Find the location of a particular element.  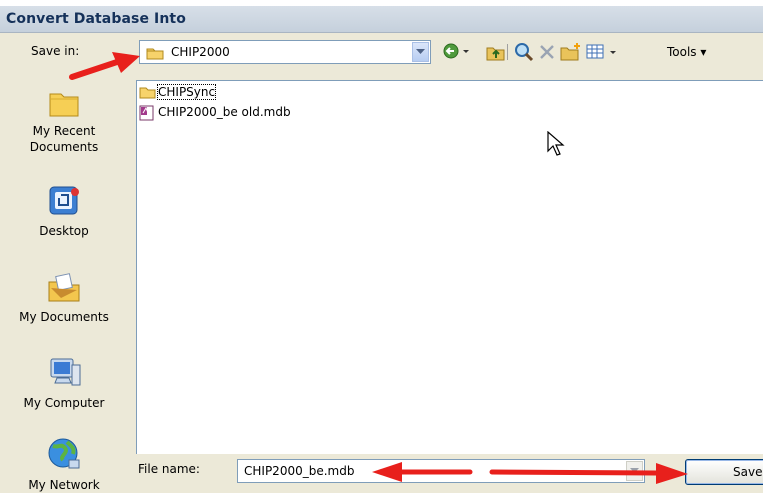

file-name-dropdown-button is located at coordinates (634, 471).